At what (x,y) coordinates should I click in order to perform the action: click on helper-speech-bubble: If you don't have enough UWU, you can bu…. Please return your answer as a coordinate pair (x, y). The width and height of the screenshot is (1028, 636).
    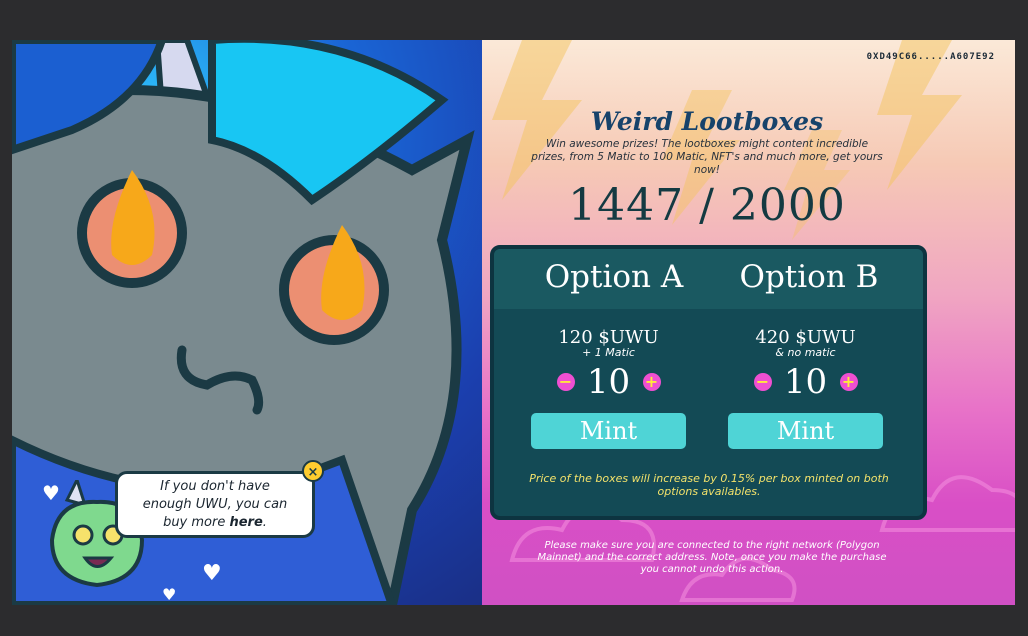
    Looking at the image, I should click on (215, 504).